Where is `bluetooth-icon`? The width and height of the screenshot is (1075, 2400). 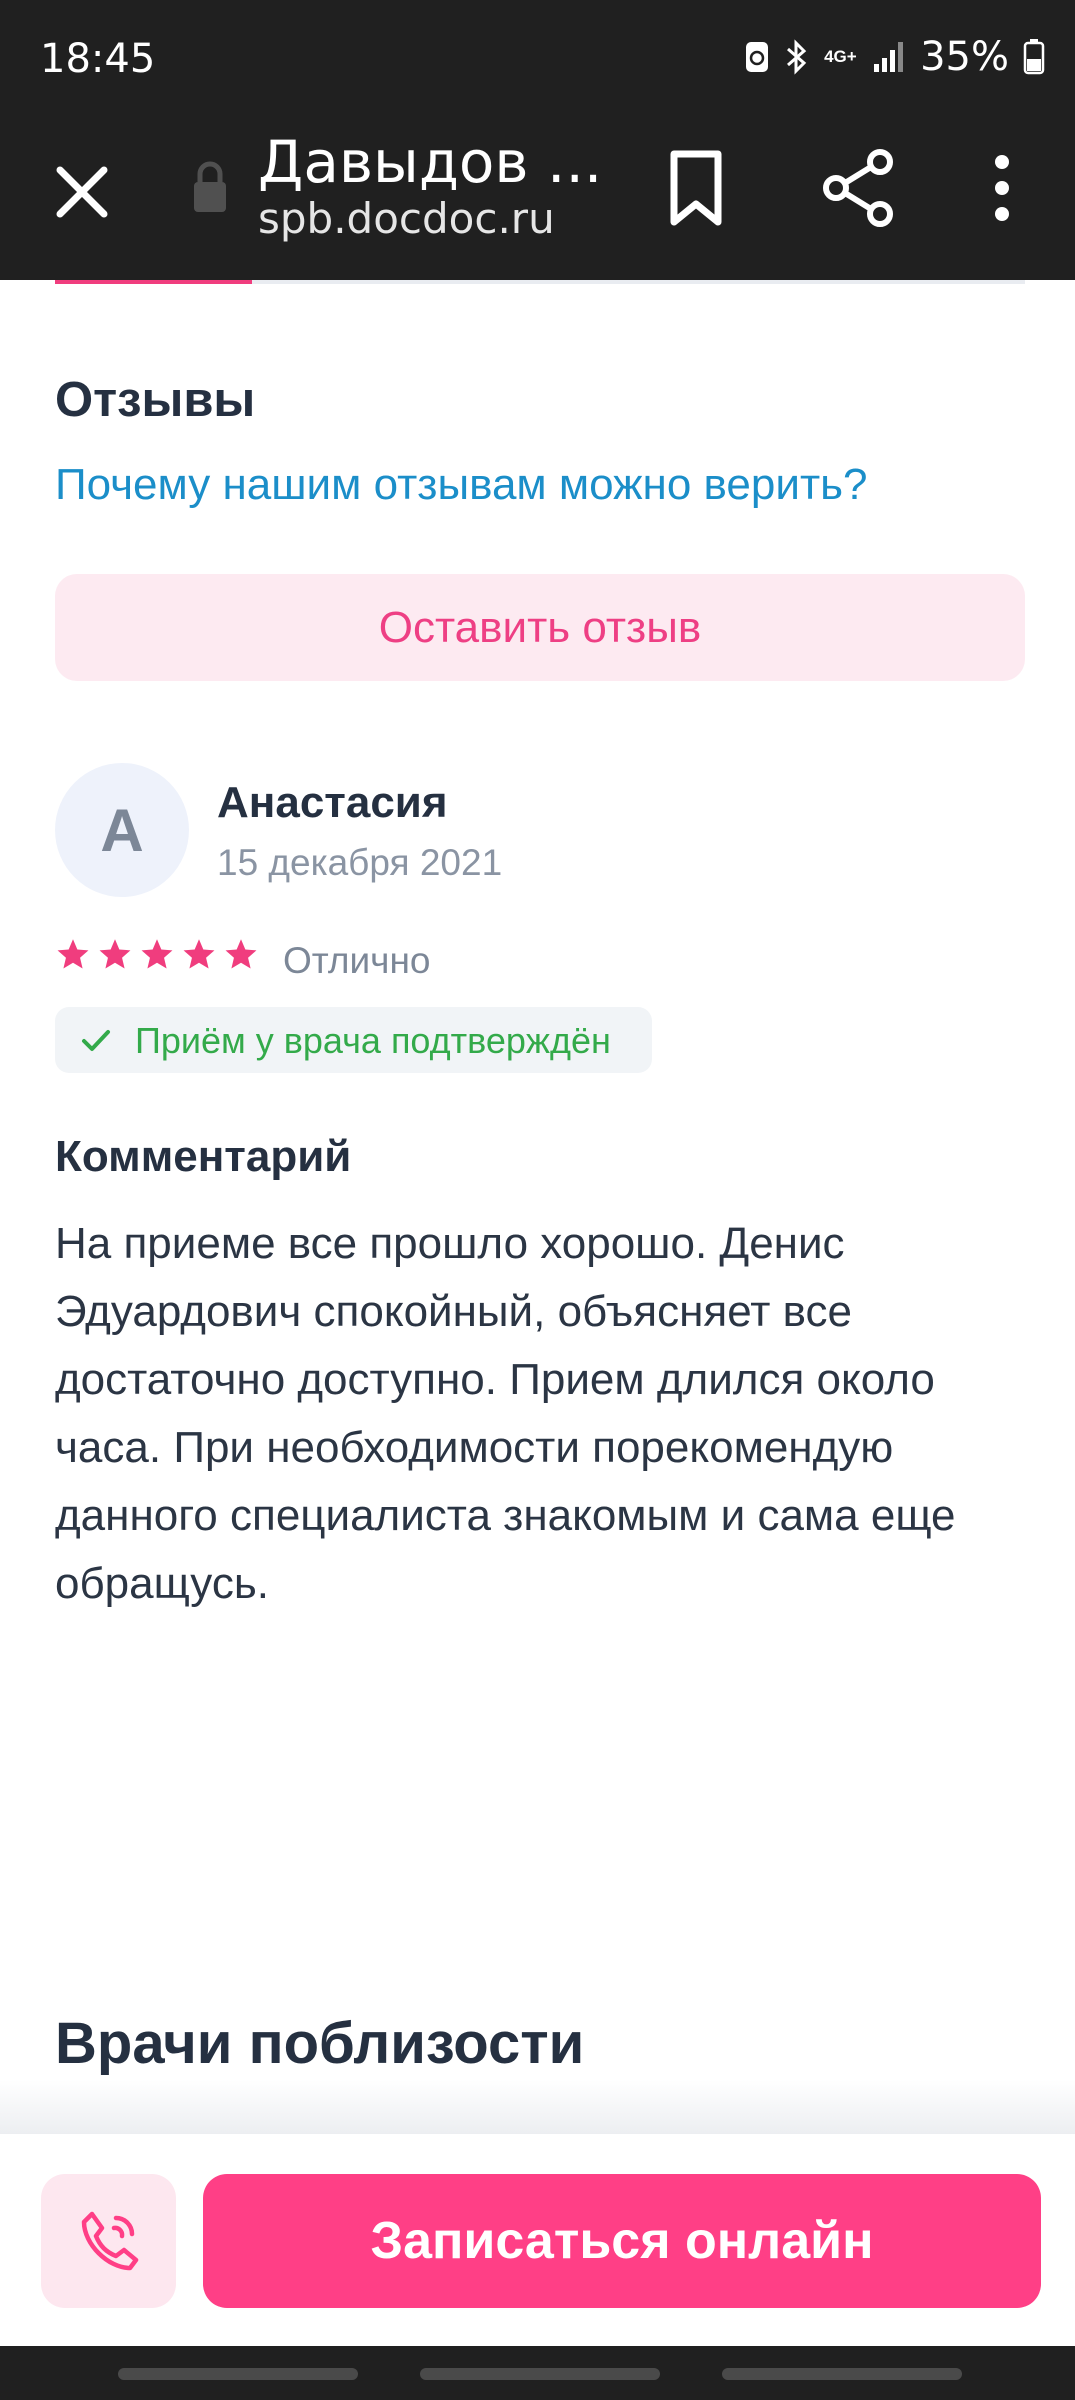
bluetooth-icon is located at coordinates (797, 57).